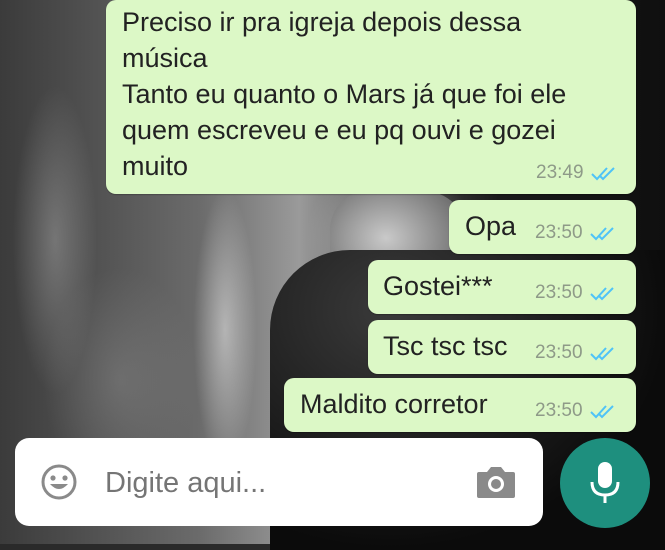 This screenshot has height=550, width=665. I want to click on message-input, so click(275, 483).